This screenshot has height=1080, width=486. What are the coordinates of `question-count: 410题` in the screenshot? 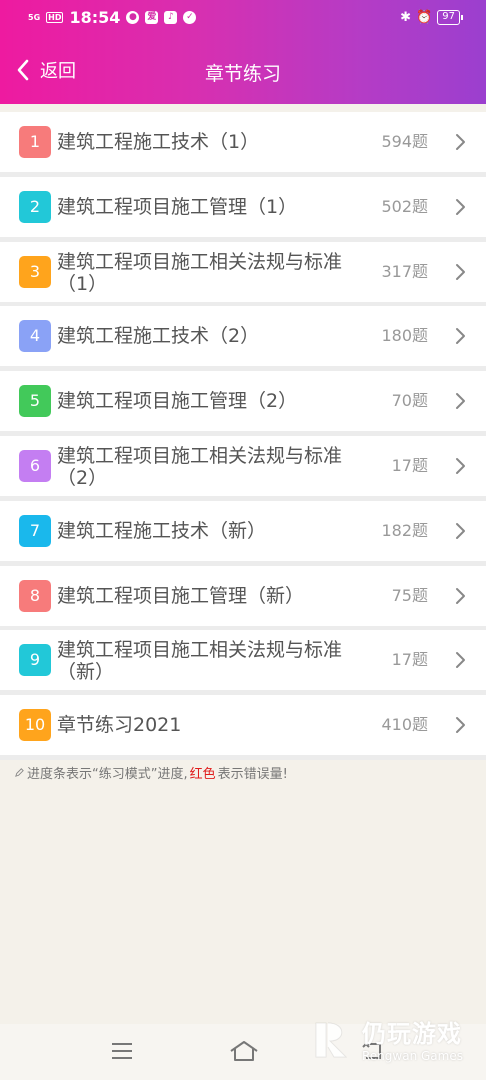 It's located at (404, 725).